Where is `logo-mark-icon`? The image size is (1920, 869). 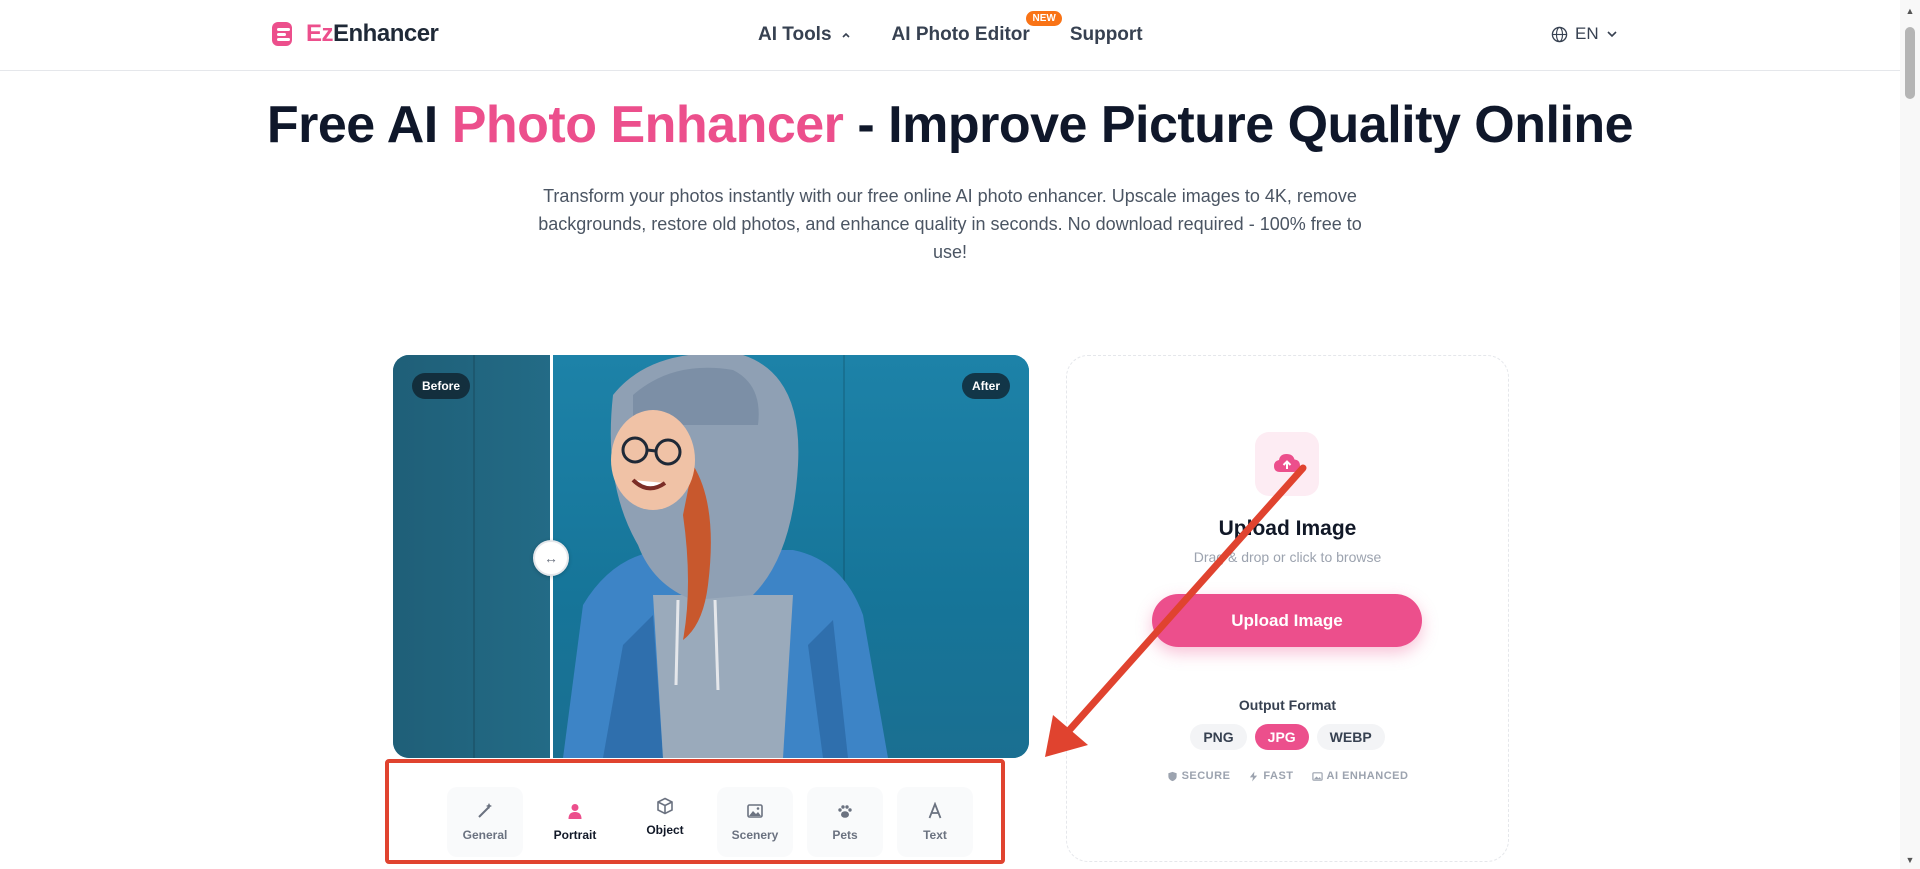 logo-mark-icon is located at coordinates (282, 34).